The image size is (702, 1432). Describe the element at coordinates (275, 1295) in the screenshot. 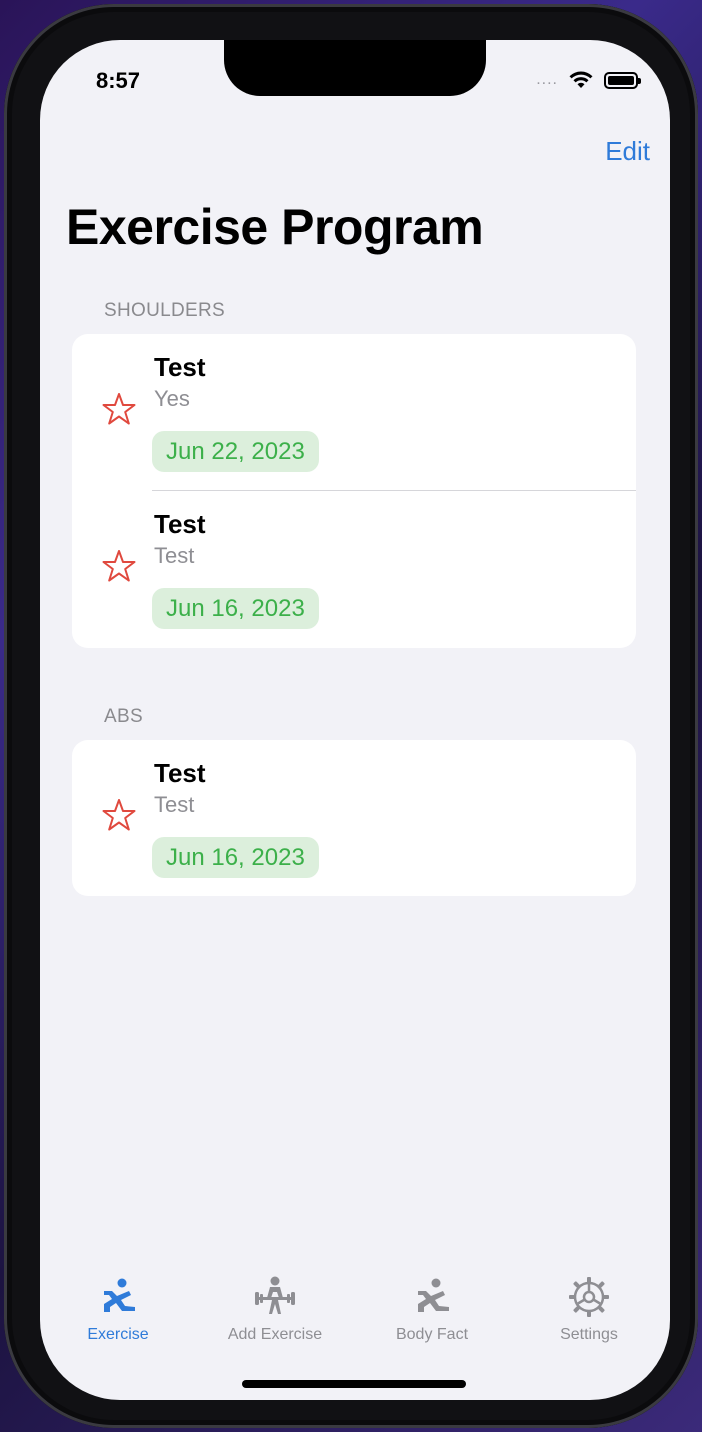

I see `weightlifter-icon` at that location.